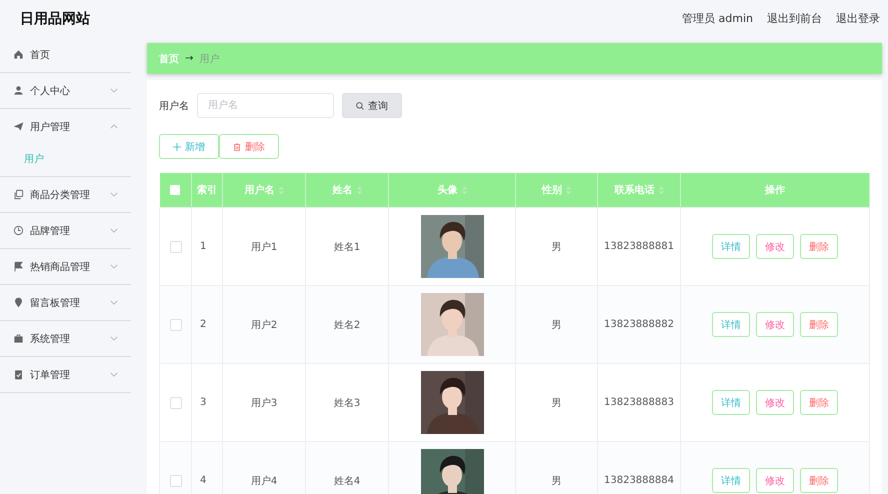 The width and height of the screenshot is (888, 494). What do you see at coordinates (264, 247) in the screenshot?
I see `table-cell: 用户1` at bounding box center [264, 247].